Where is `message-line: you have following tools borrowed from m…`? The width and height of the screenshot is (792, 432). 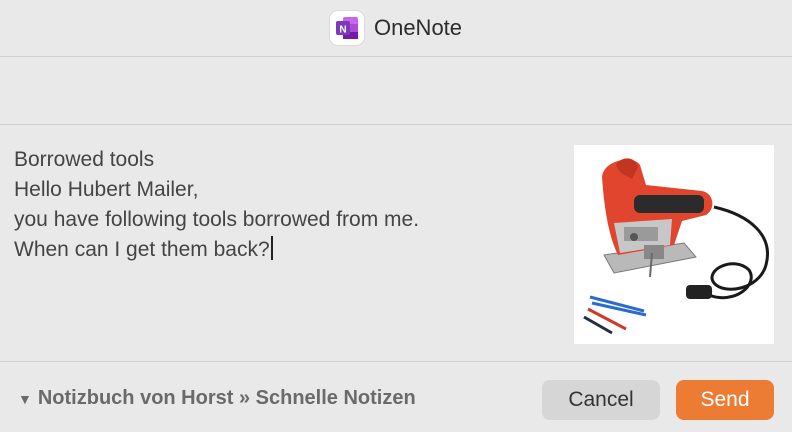
message-line: you have following tools borrowed from m… is located at coordinates (217, 219).